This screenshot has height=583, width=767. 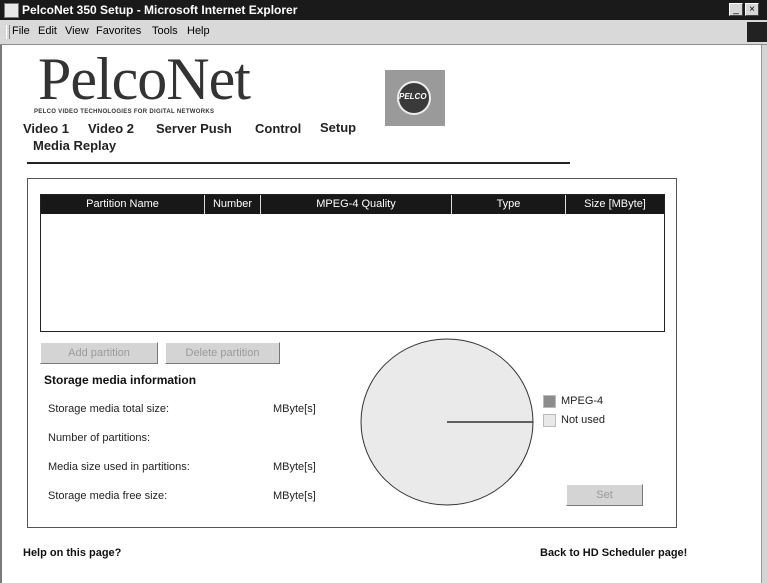 I want to click on nav-setup: Setup, so click(x=338, y=127).